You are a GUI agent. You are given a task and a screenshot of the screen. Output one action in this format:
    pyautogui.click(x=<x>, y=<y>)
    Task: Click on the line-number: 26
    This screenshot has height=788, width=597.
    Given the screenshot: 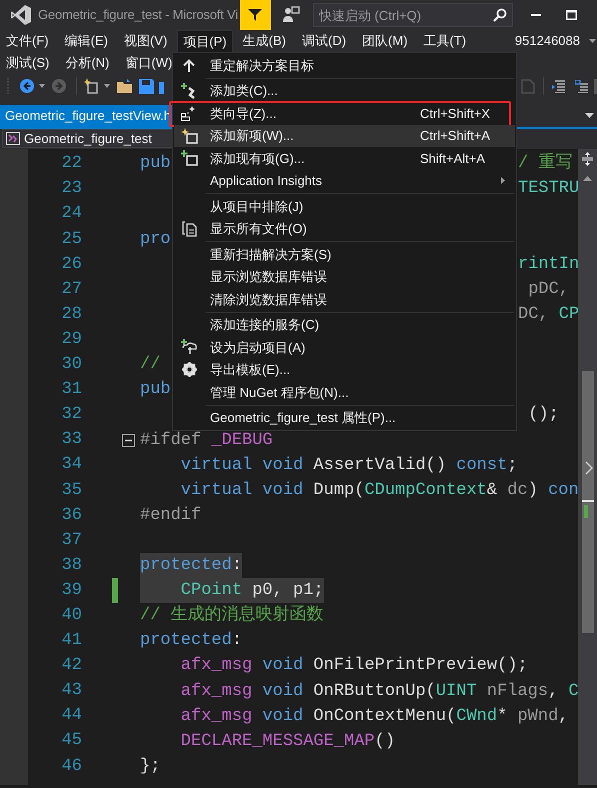 What is the action you would take?
    pyautogui.click(x=71, y=265)
    